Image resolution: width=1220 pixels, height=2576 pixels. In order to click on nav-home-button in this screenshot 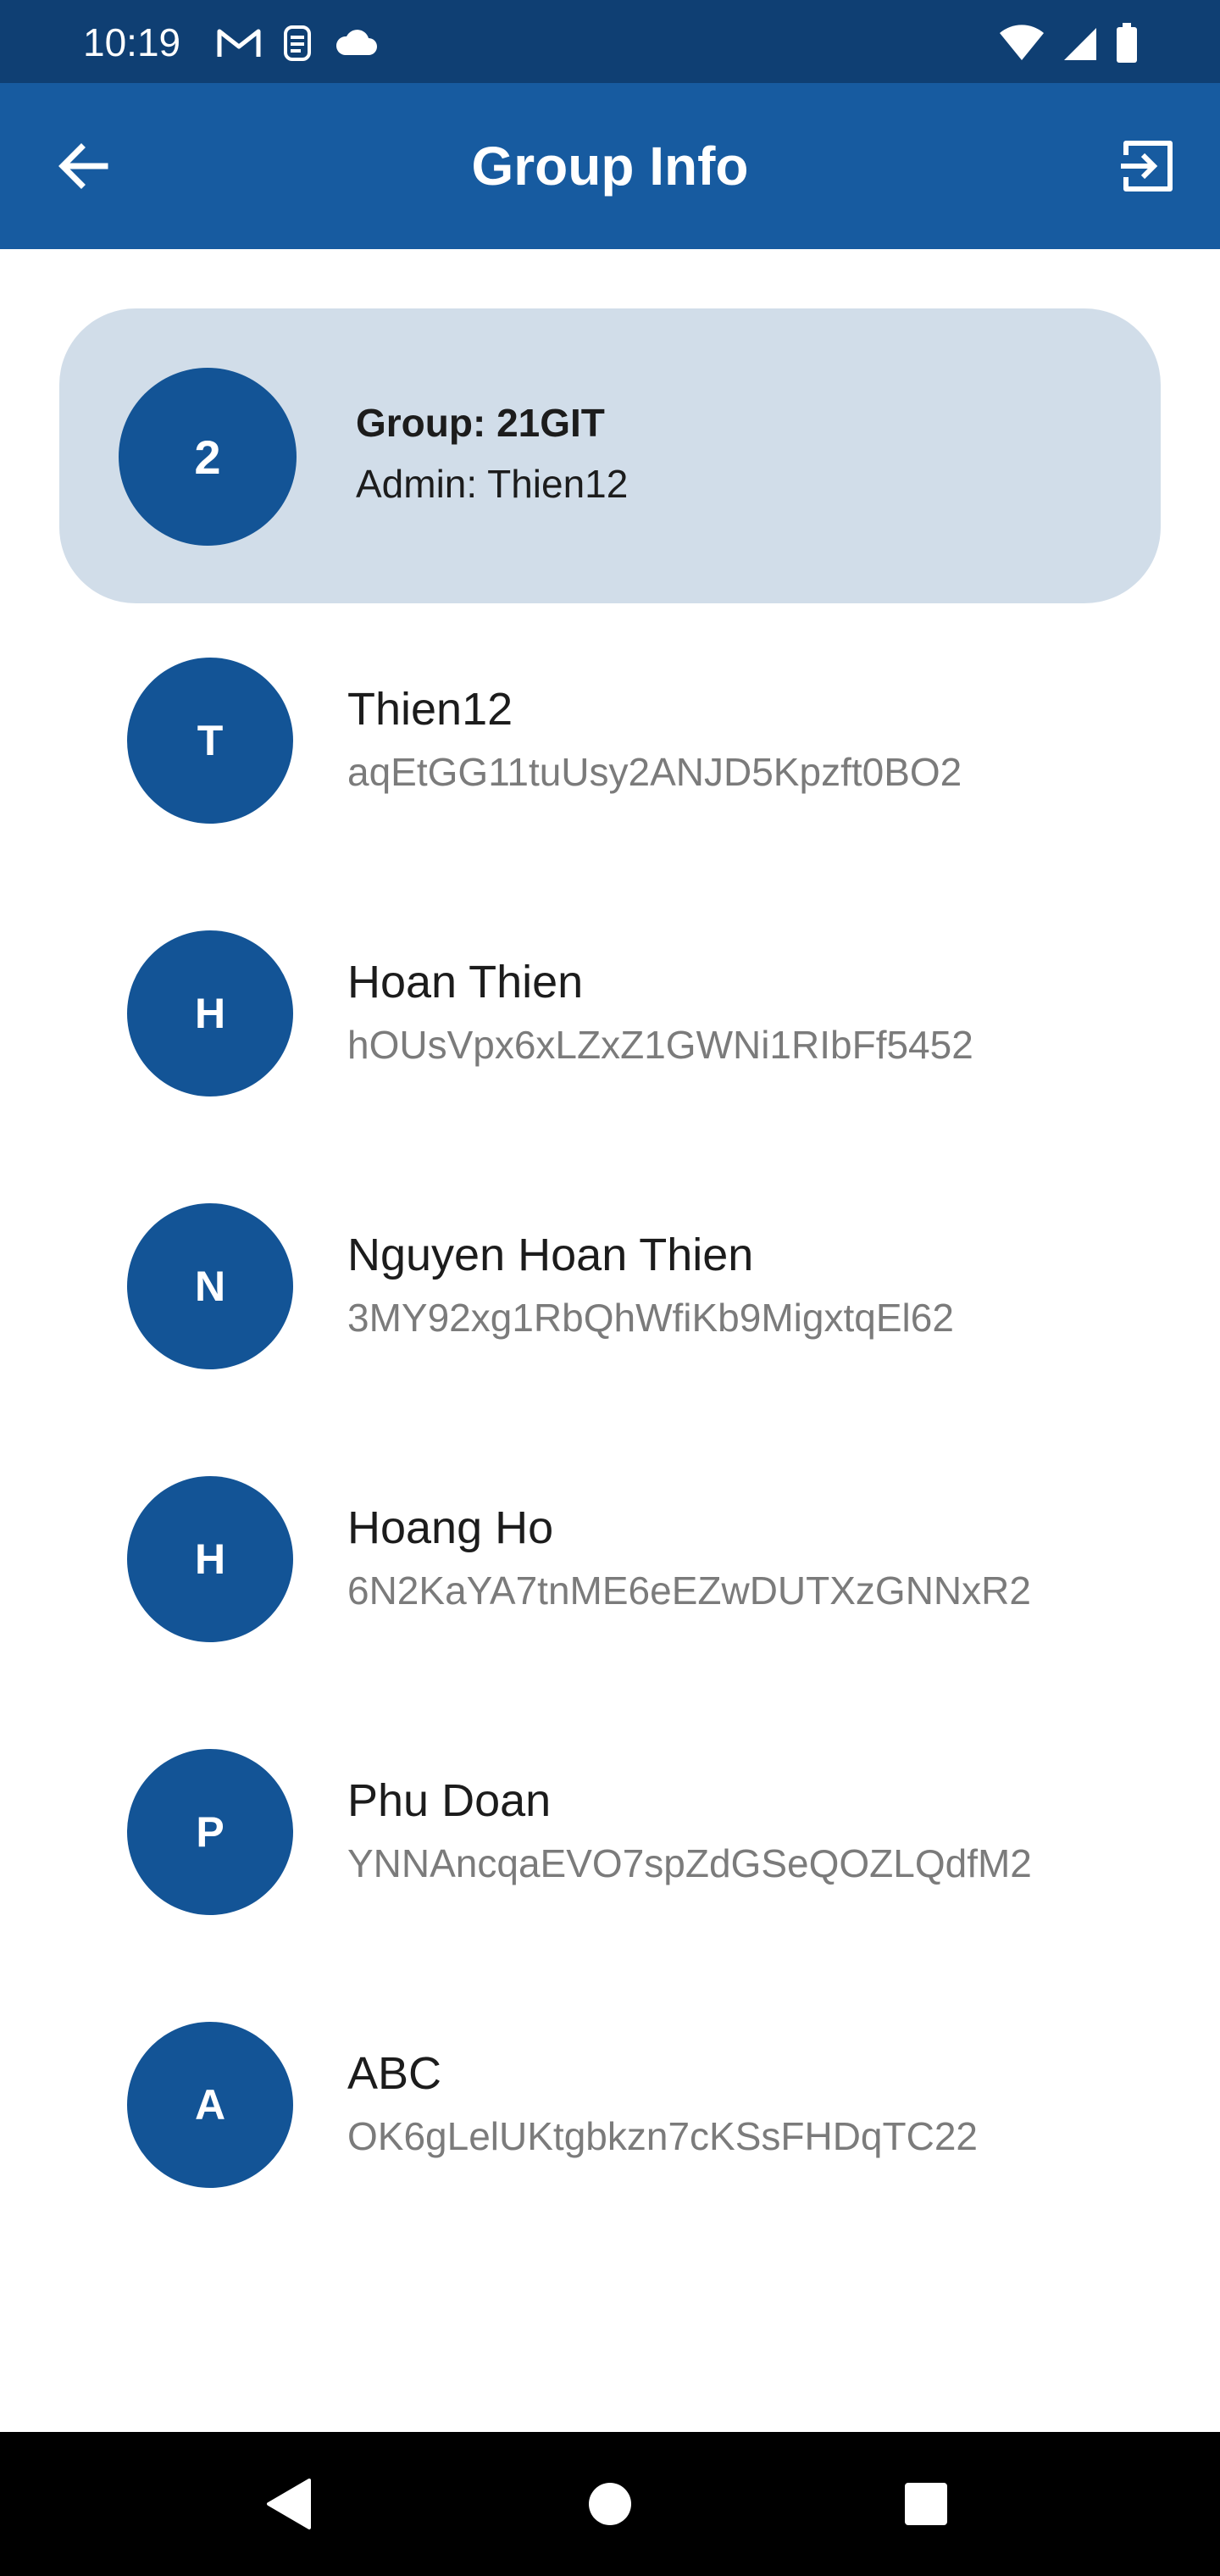, I will do `click(610, 2504)`.